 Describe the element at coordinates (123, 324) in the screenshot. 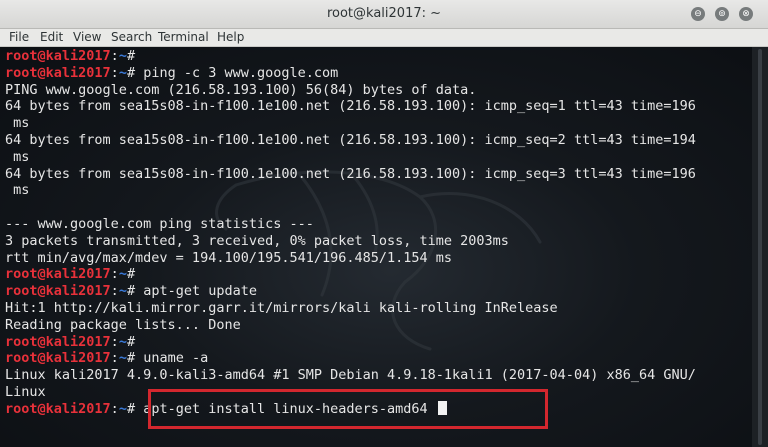

I see `output-text: Reading package lists... Done` at that location.